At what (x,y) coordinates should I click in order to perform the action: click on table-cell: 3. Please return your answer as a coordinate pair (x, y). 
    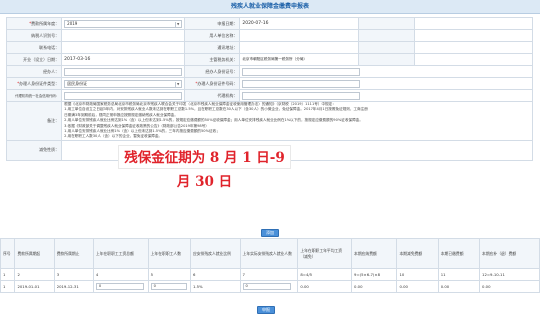
    Looking at the image, I should click on (73, 274).